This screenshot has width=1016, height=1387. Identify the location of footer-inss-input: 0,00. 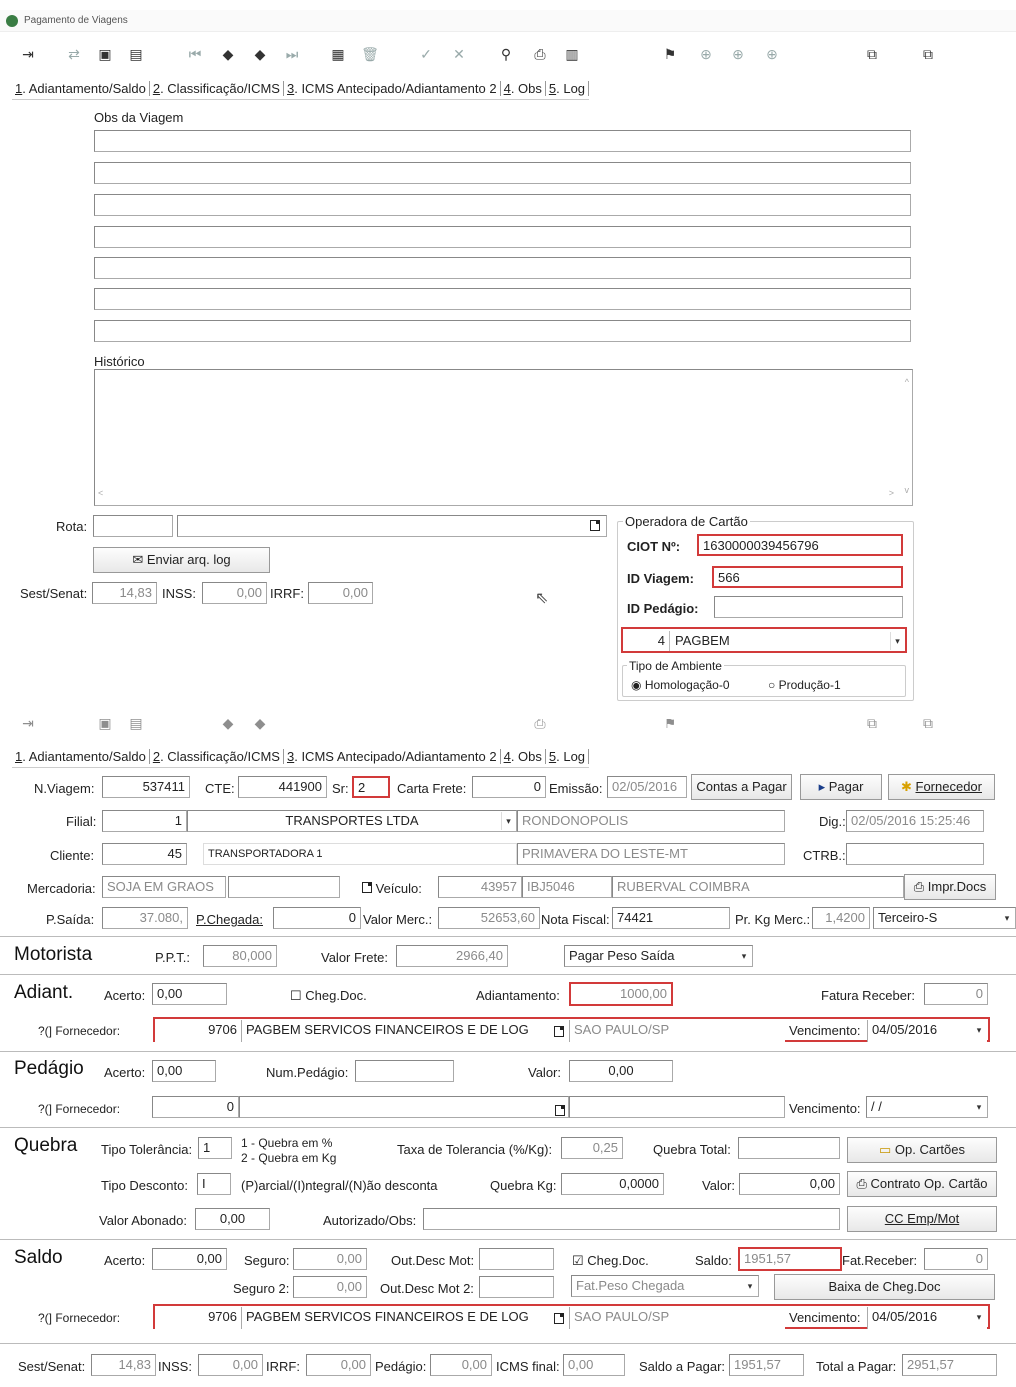
(230, 1365).